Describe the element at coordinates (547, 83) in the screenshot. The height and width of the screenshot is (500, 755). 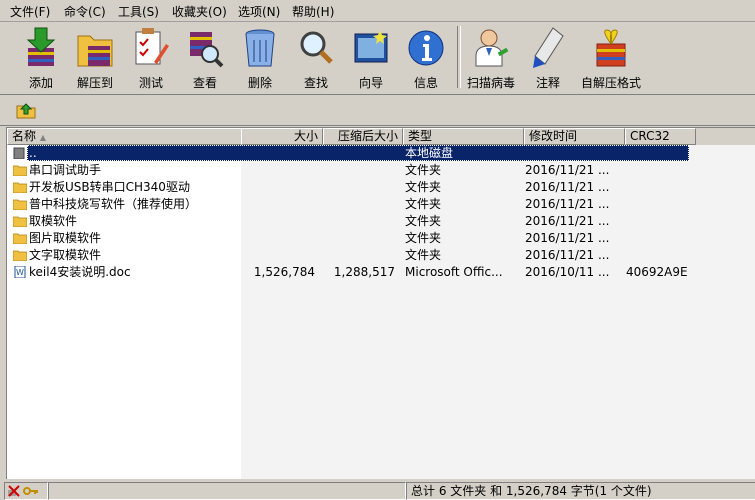
I see `comment-label: 注释` at that location.